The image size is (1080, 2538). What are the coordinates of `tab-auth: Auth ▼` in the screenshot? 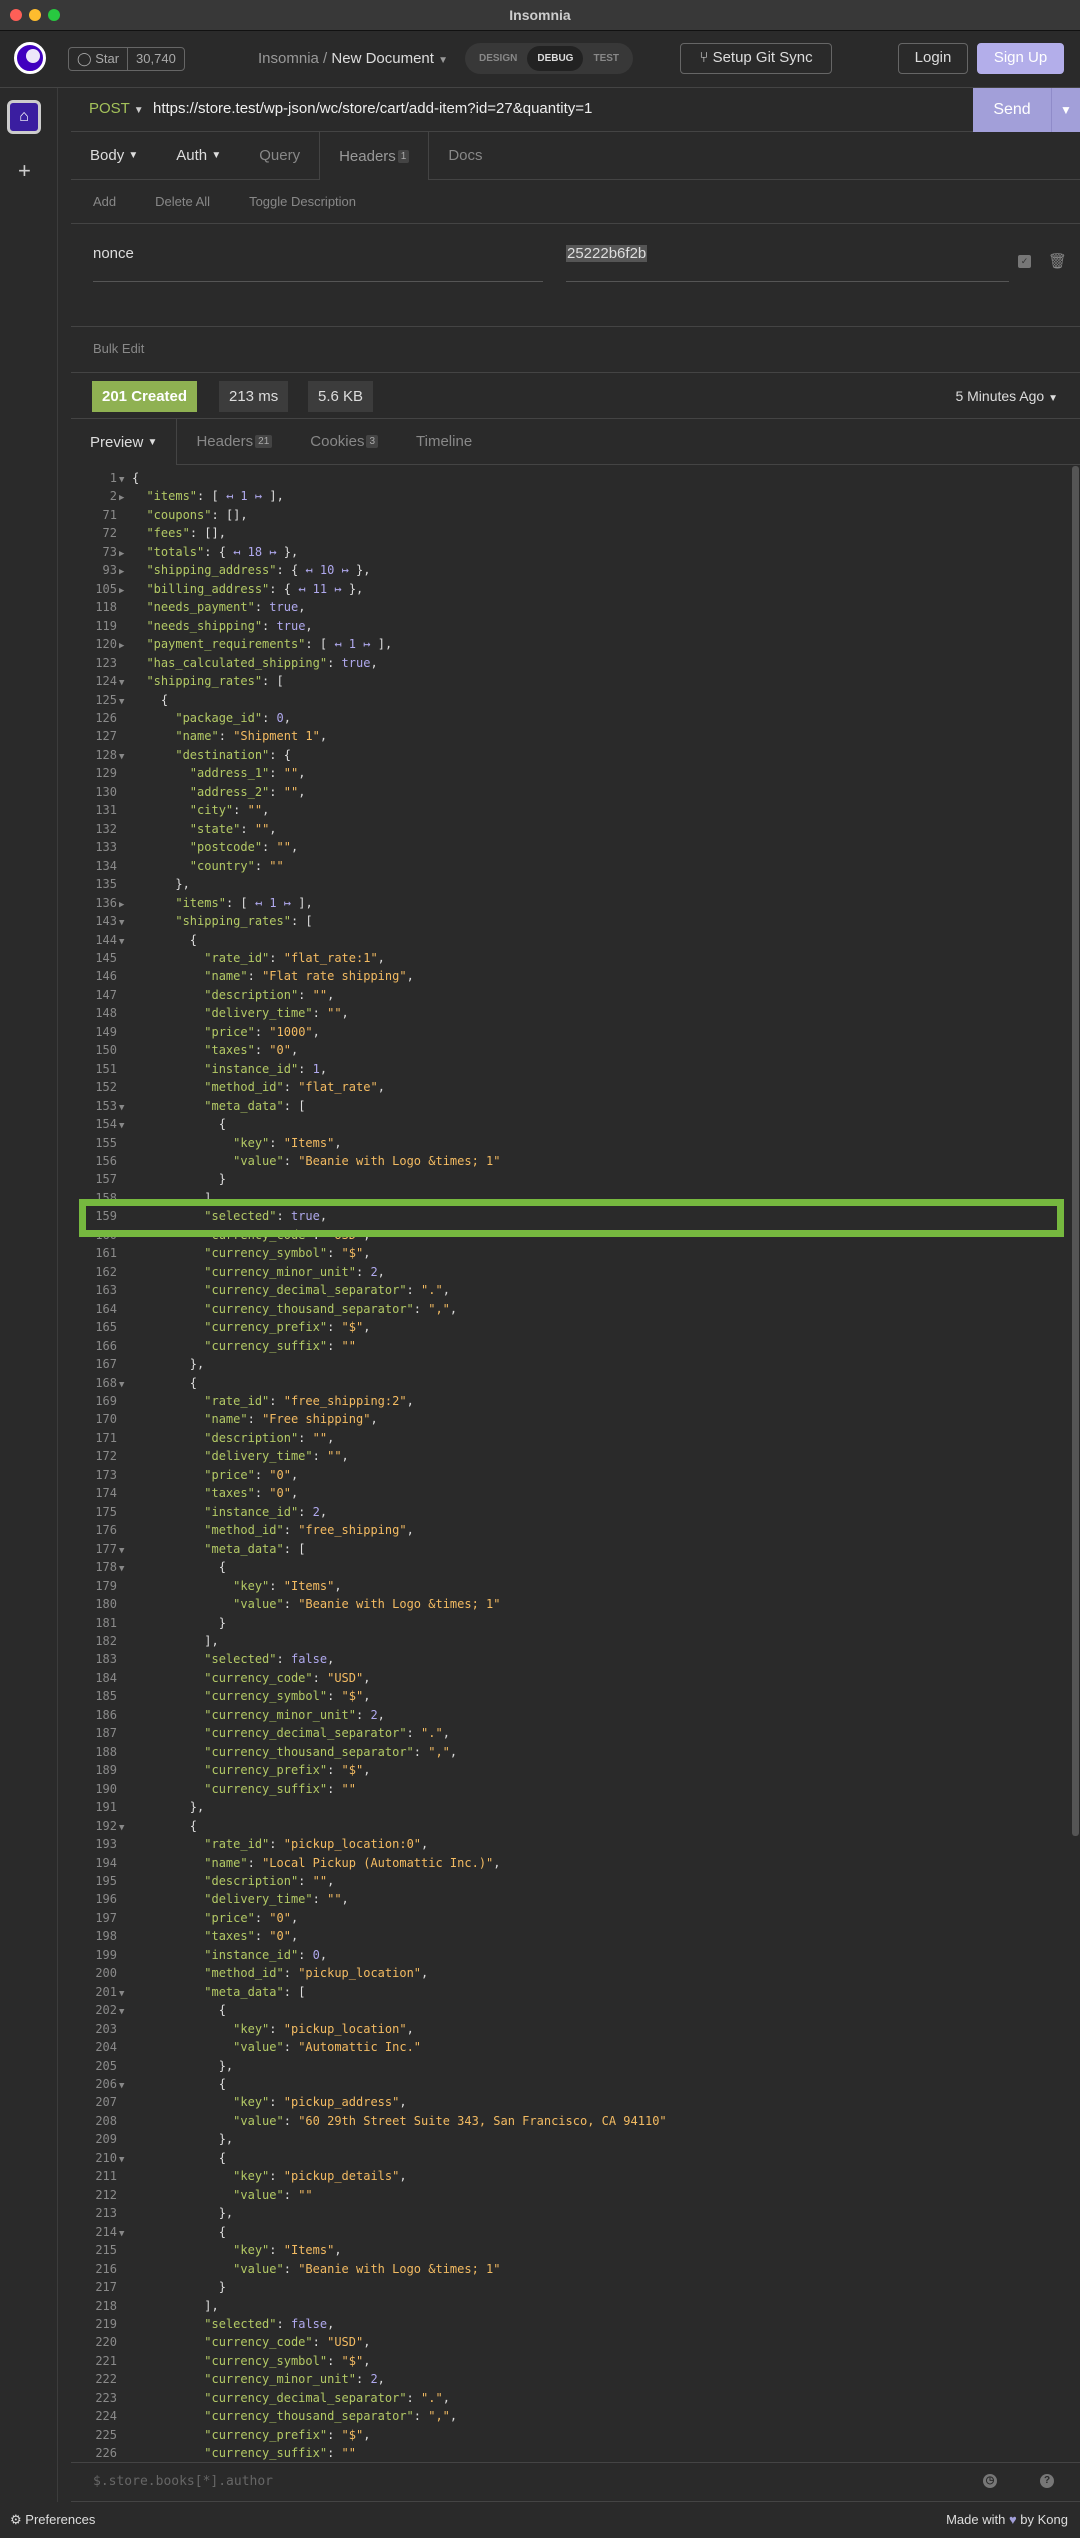 It's located at (198, 155).